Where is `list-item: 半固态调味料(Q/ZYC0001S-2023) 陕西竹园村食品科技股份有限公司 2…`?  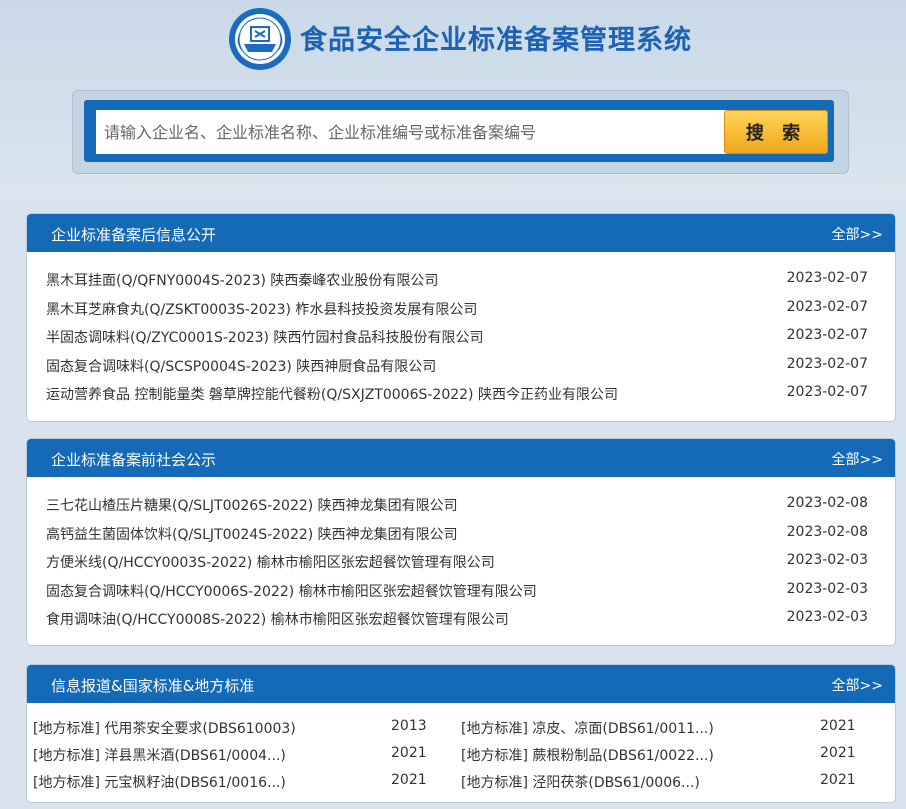 list-item: 半固态调味料(Q/ZYC0001S-2023) 陕西竹园村食品科技股份有限公司 2… is located at coordinates (461, 337).